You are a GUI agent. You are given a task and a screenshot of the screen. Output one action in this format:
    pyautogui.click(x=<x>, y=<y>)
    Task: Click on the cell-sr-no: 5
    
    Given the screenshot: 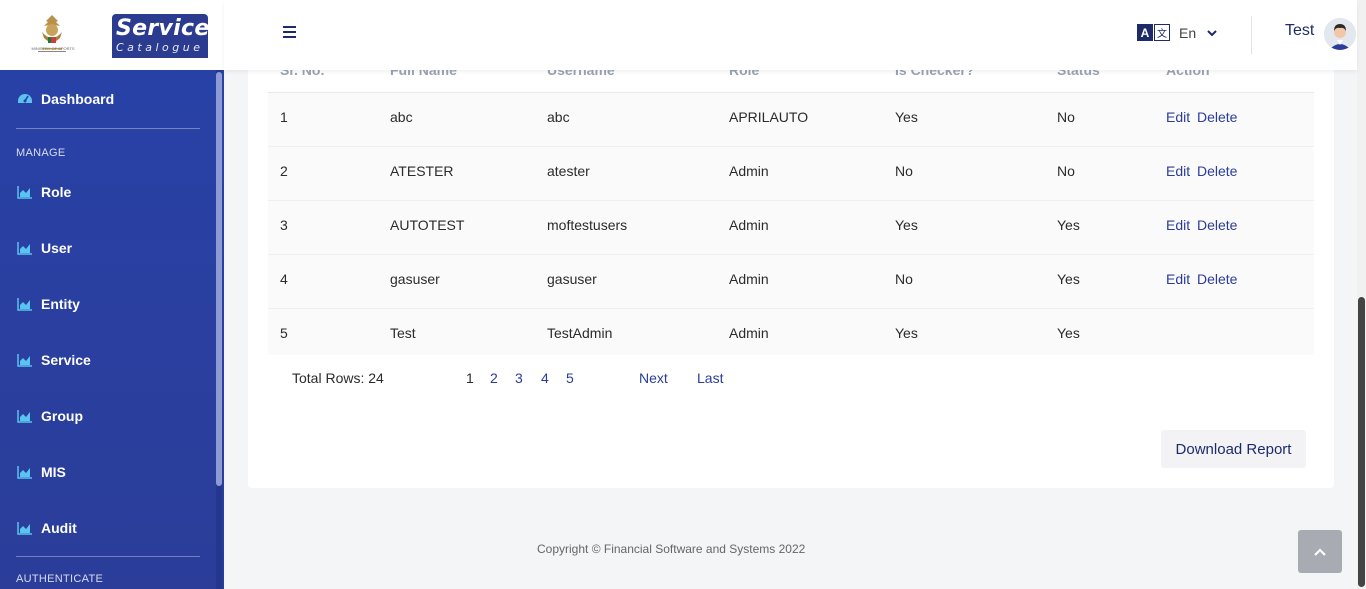 What is the action you would take?
    pyautogui.click(x=284, y=333)
    